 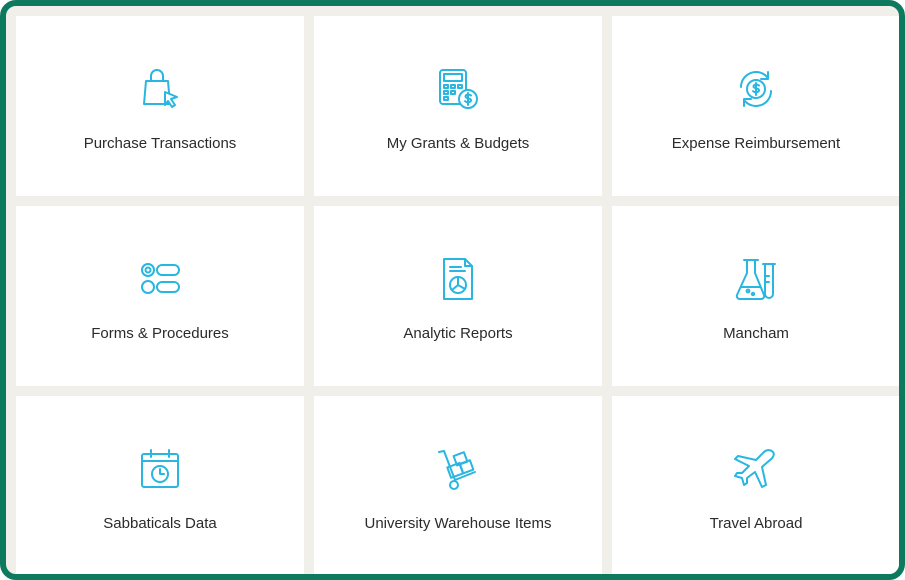 I want to click on tile-mancham: Mancham, so click(x=755, y=296).